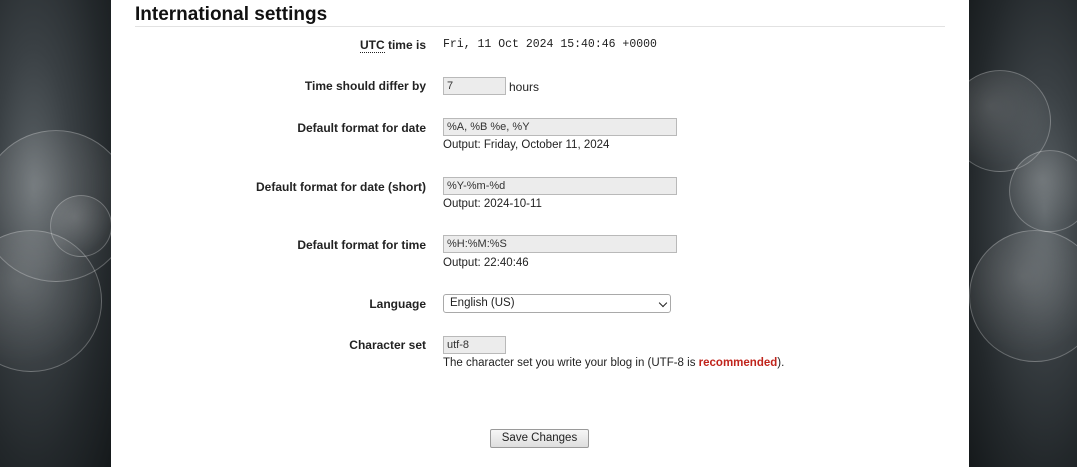  I want to click on utc-time-value: Fri, 11 Oct 2024 15:40:46 +0000, so click(550, 44).